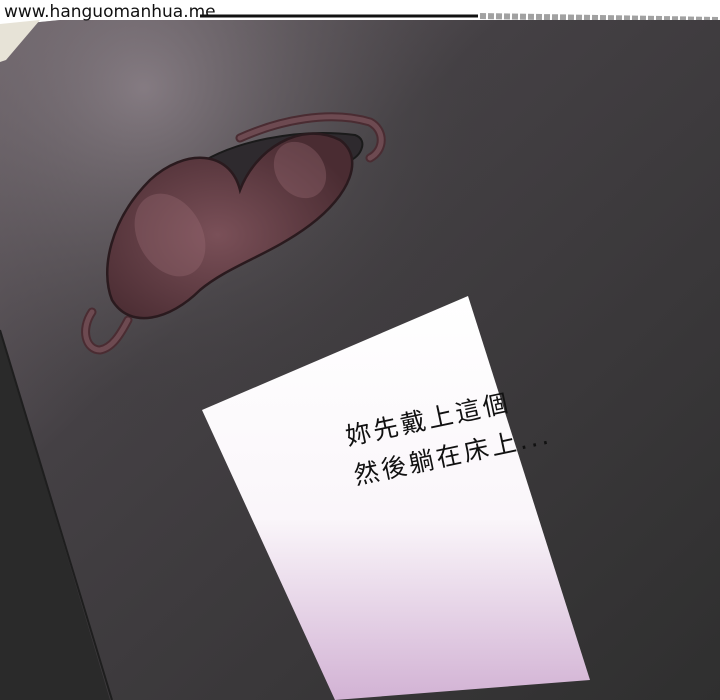  Describe the element at coordinates (110, 12) in the screenshot. I see `watermark-text: www.hanguomanhua.me` at that location.